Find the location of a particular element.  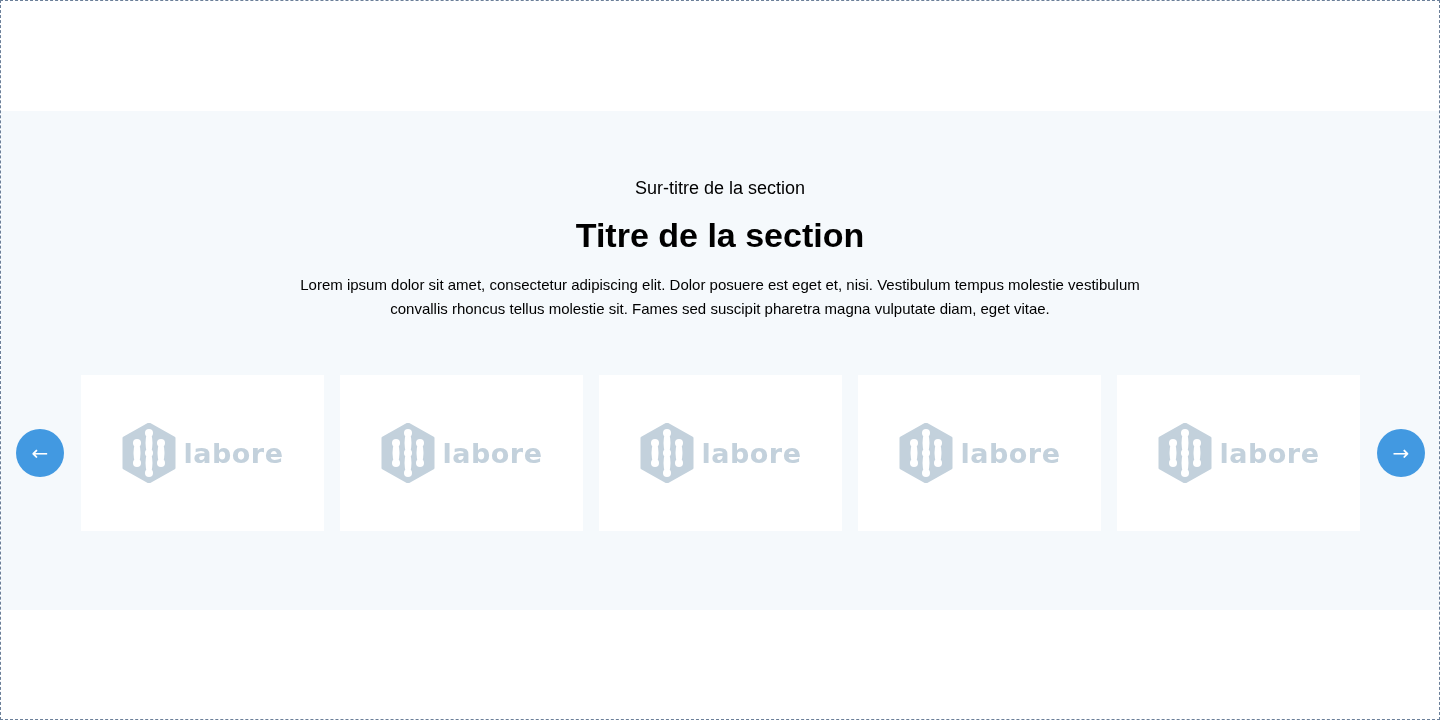

previous-button: ← is located at coordinates (40, 453).